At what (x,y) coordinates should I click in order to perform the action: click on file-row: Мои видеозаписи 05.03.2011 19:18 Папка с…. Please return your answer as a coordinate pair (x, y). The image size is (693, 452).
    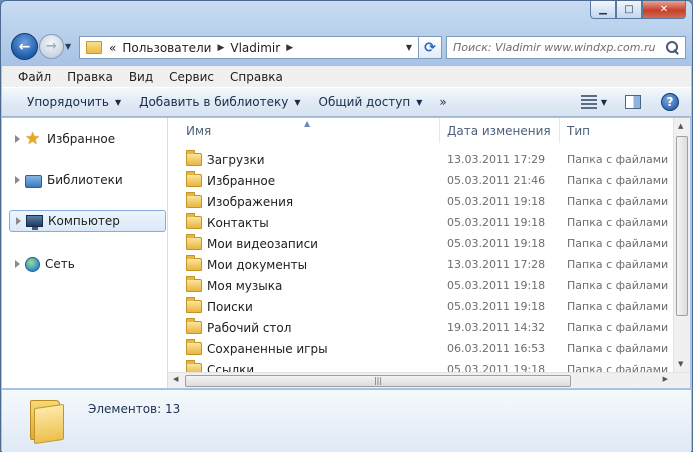
    Looking at the image, I should click on (418, 243).